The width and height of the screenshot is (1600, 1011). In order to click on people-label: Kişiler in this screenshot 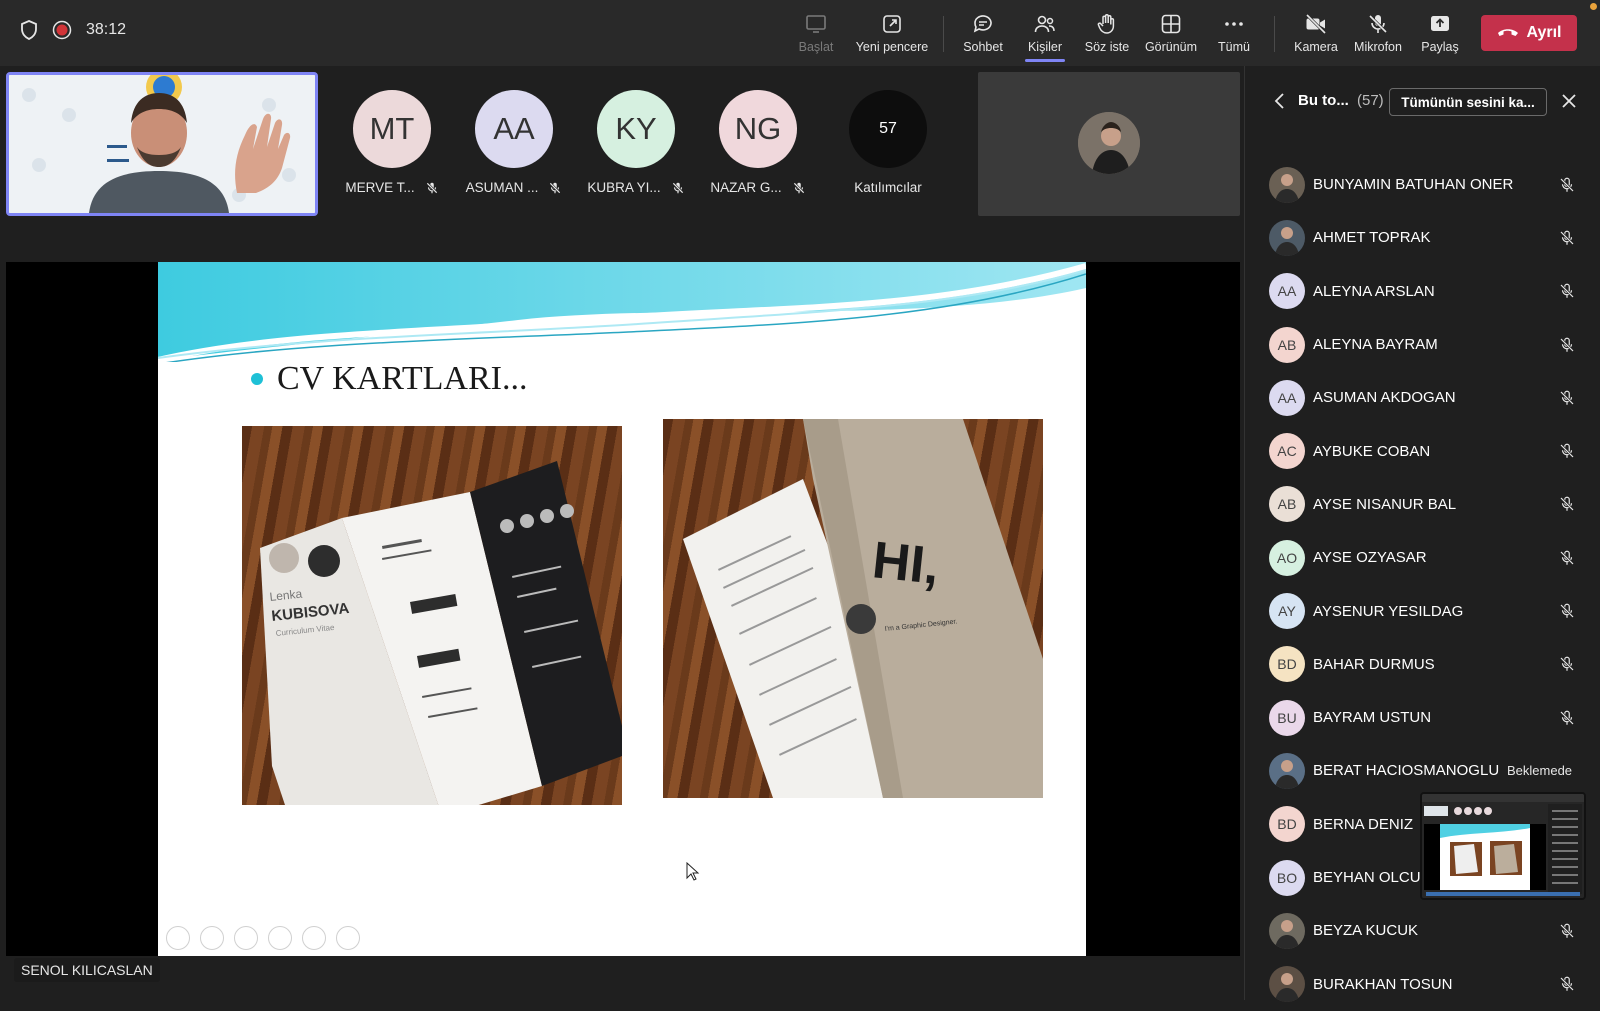, I will do `click(1045, 47)`.